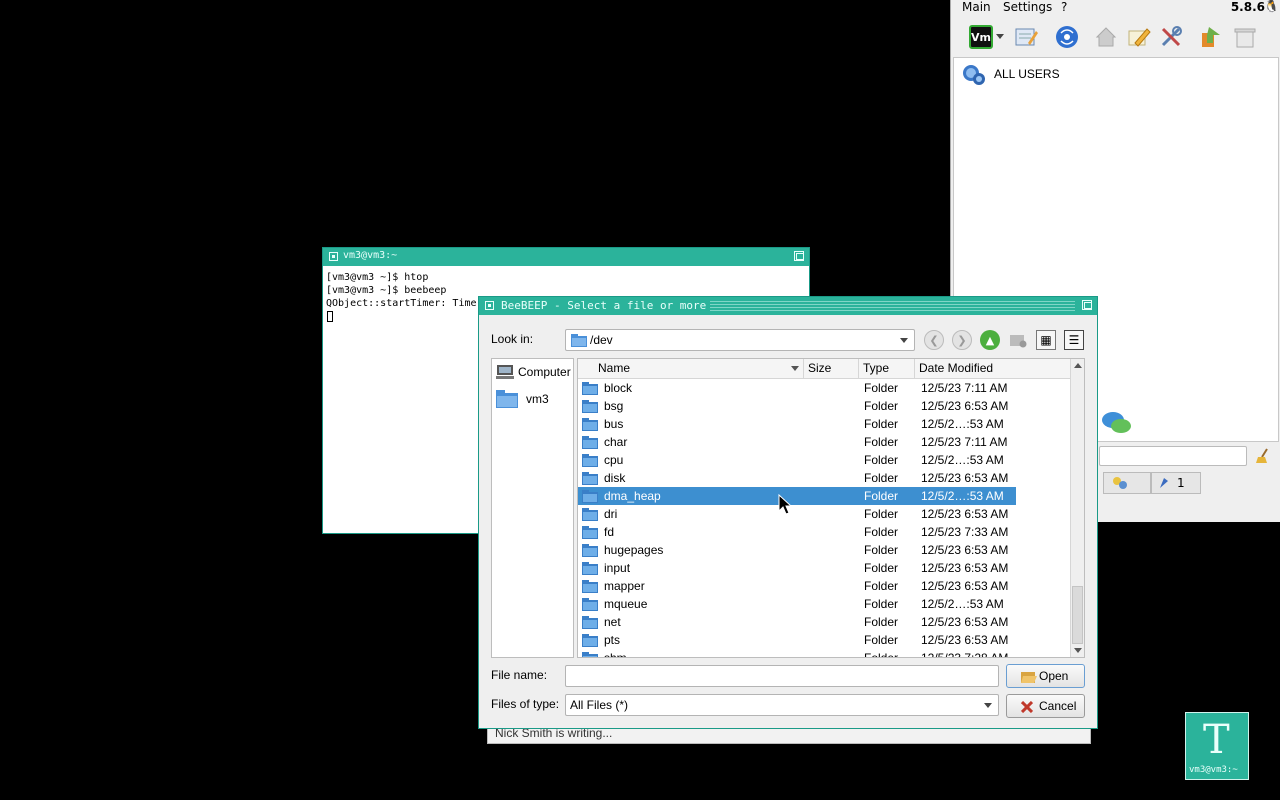 The height and width of the screenshot is (800, 1280). I want to click on forward-button: ❯, so click(962, 340).